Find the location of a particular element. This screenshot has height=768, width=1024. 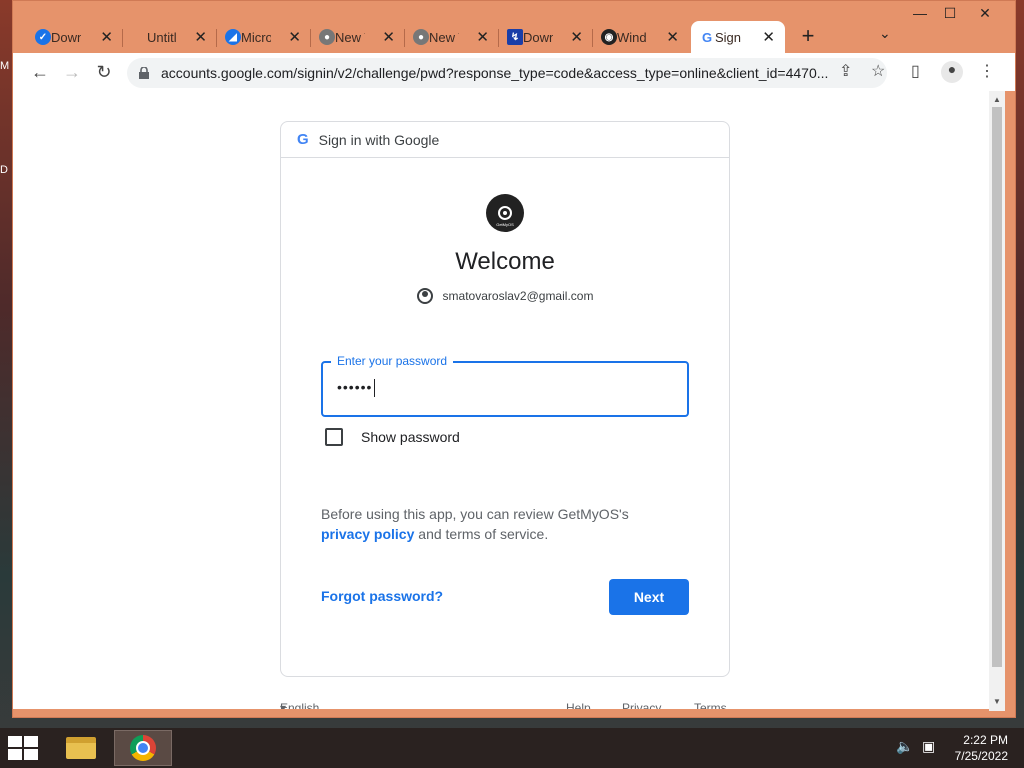

tab-4: ● New T ✕ is located at coordinates (358, 37).